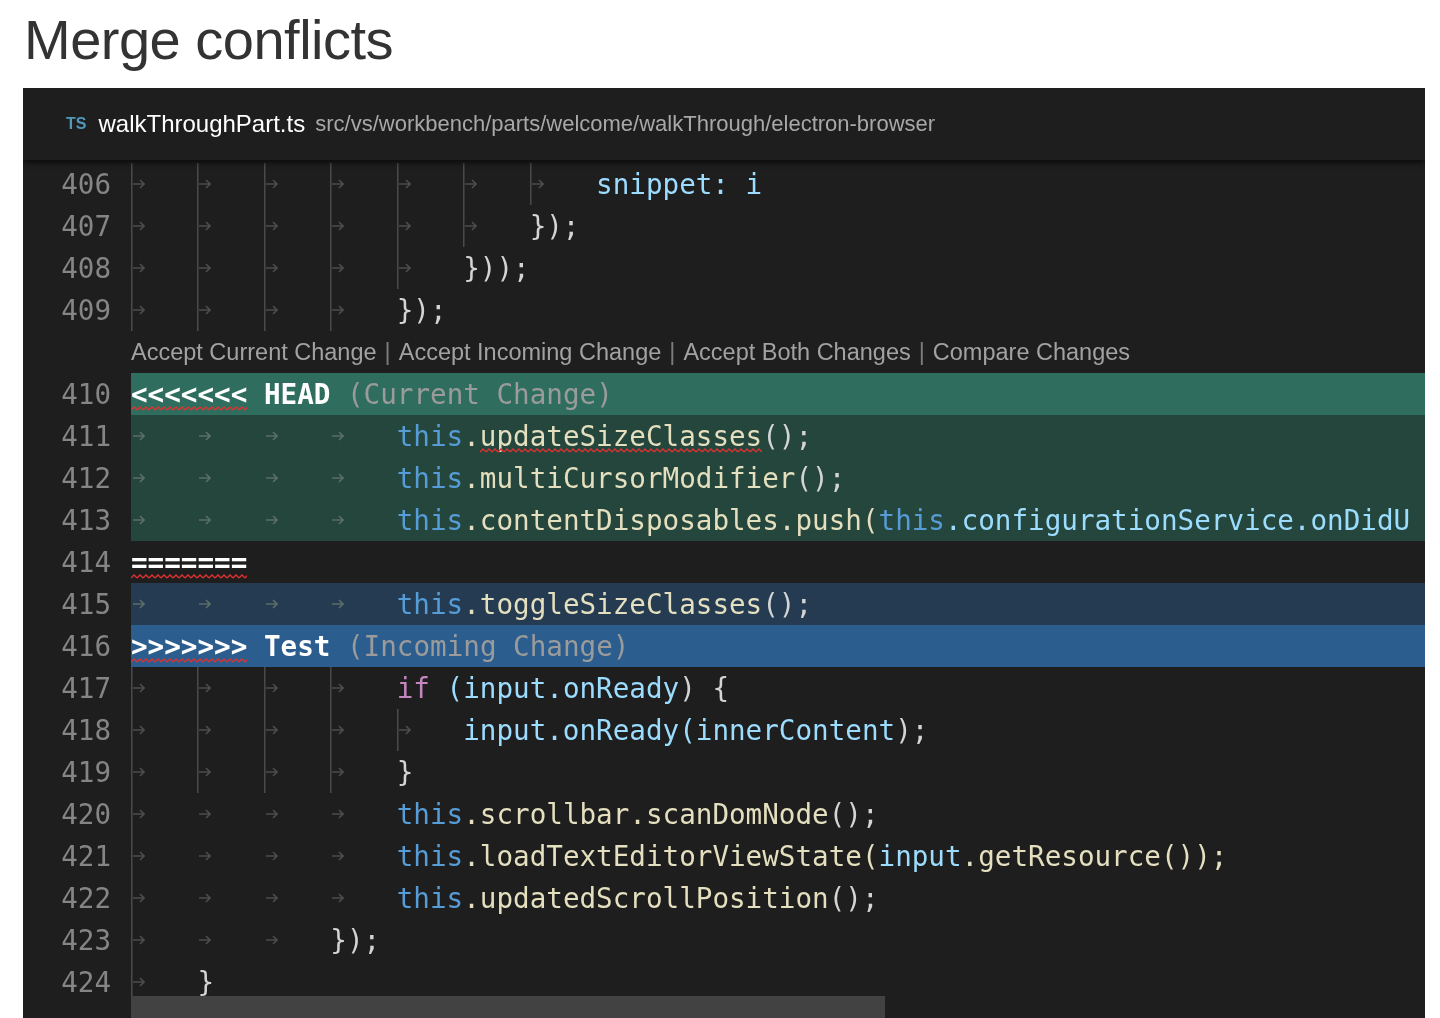  What do you see at coordinates (637, 814) in the screenshot?
I see `code-line: this.scrollbar.scanDomNode();` at bounding box center [637, 814].